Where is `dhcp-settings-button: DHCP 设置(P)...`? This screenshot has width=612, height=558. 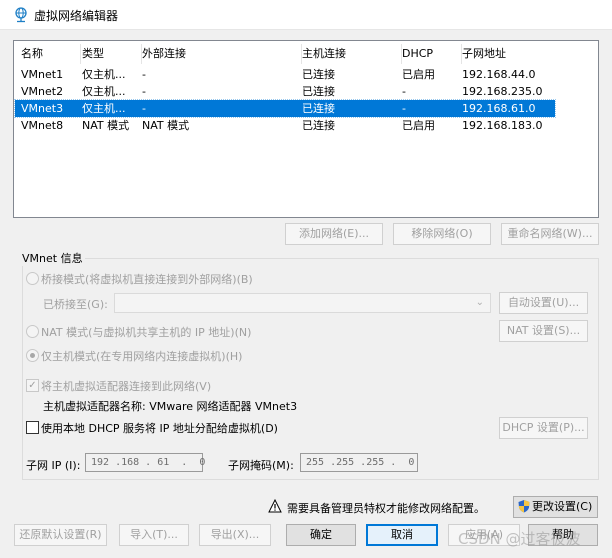
dhcp-settings-button: DHCP 设置(P)... is located at coordinates (543, 428).